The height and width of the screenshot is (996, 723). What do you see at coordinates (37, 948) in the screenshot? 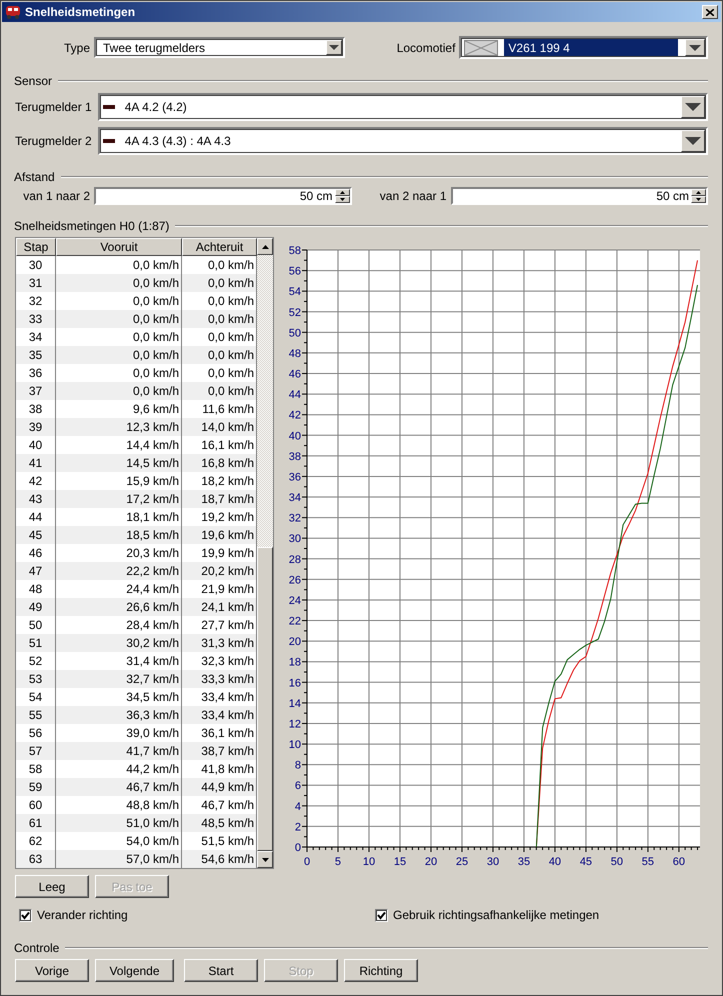
I see `group-title: Controle` at bounding box center [37, 948].